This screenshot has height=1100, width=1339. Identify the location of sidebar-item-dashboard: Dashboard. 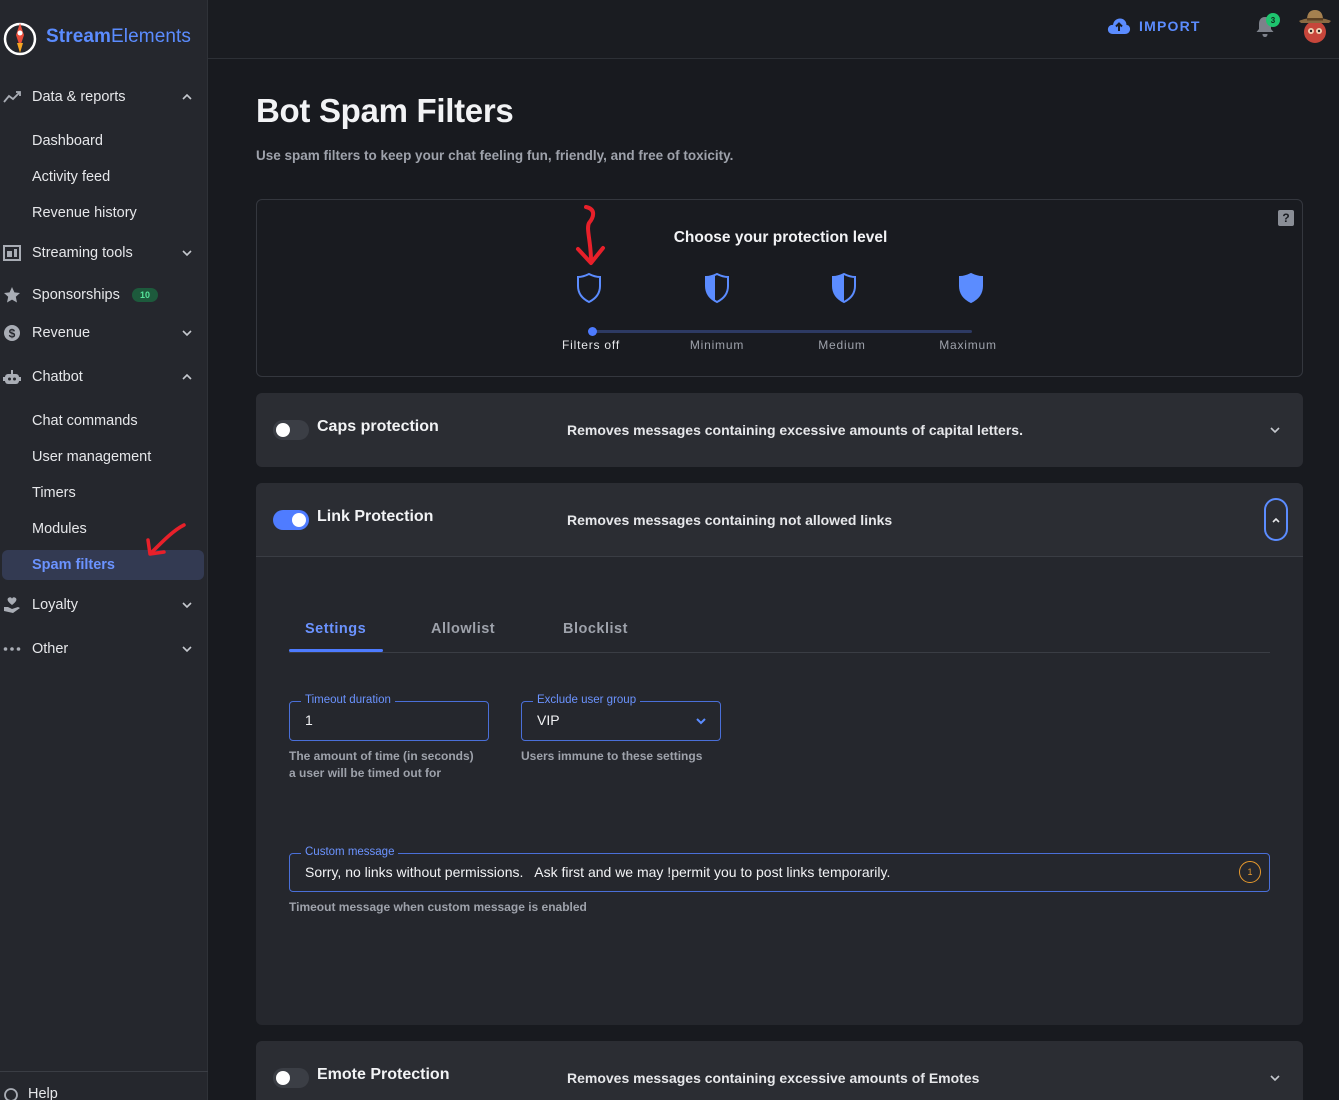
(104, 141).